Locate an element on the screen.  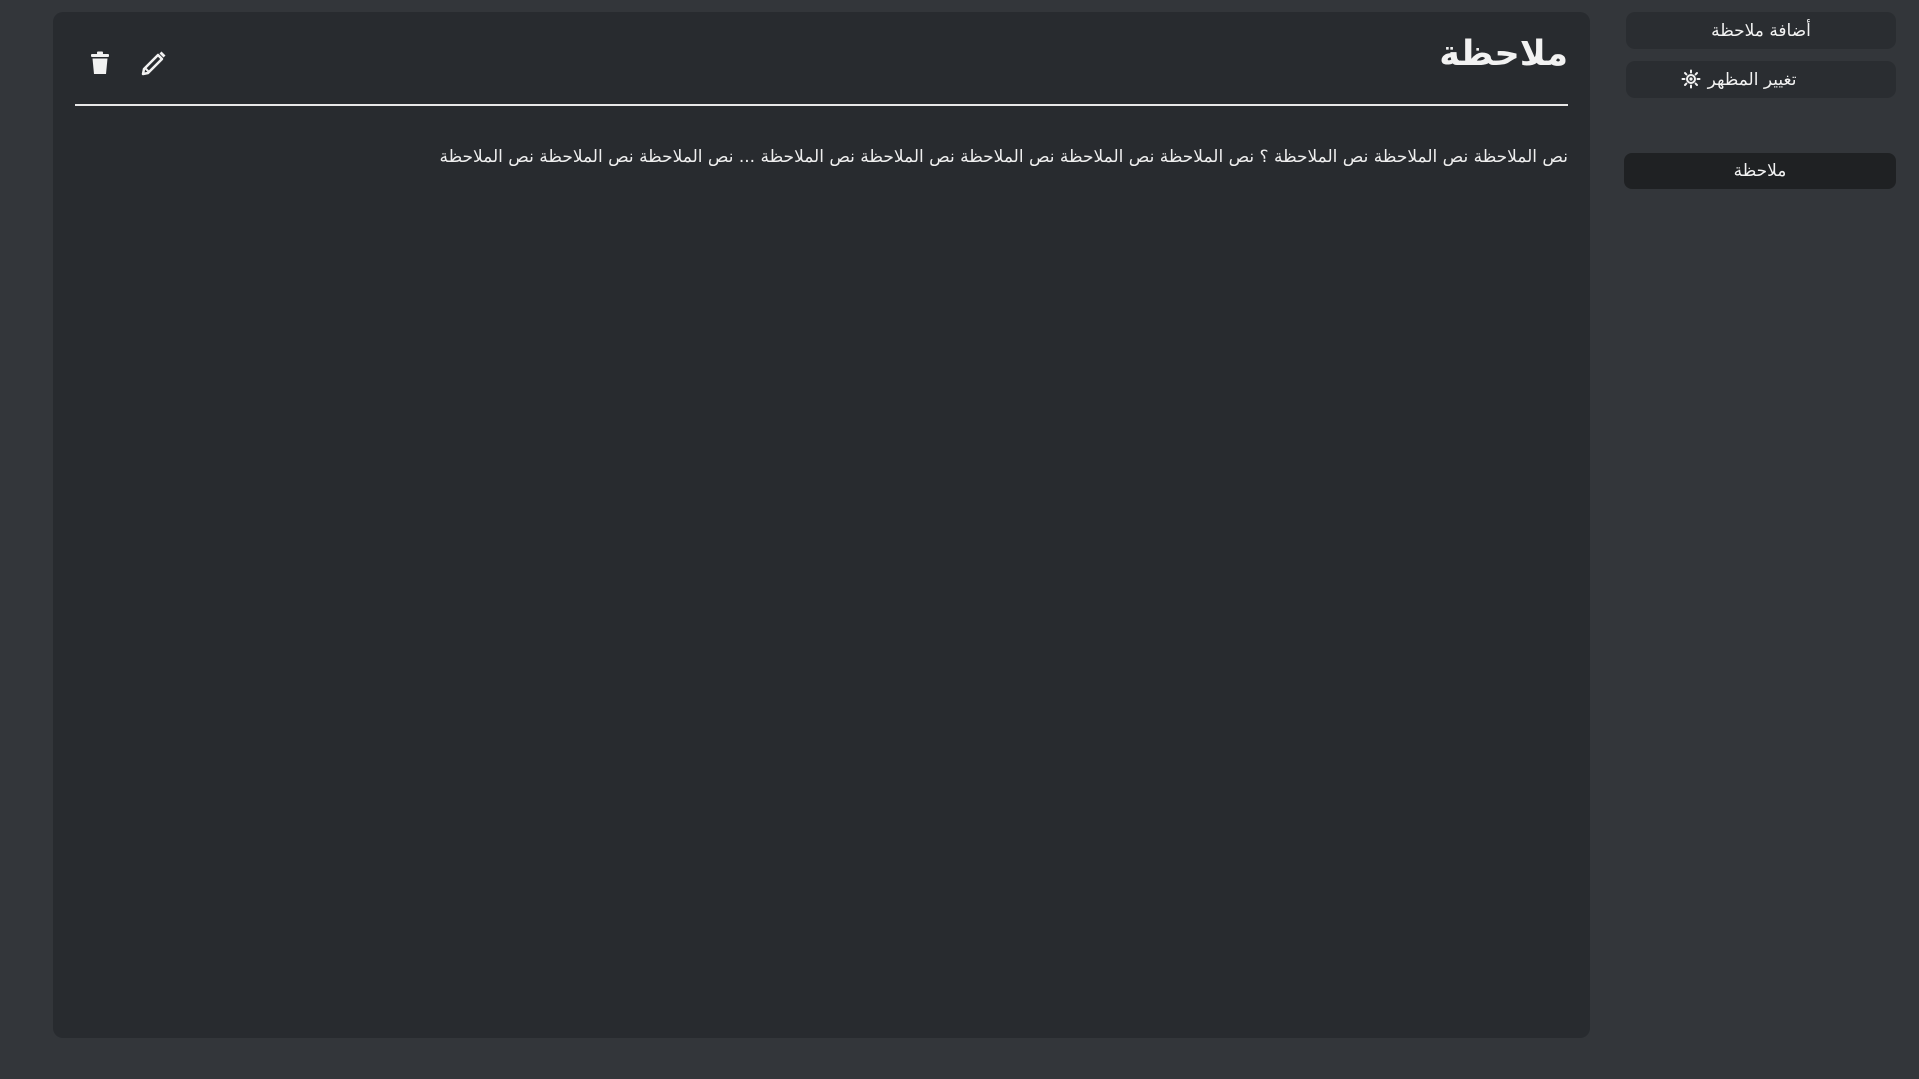
add-note-button: أضافة ملاحظة is located at coordinates (1761, 30).